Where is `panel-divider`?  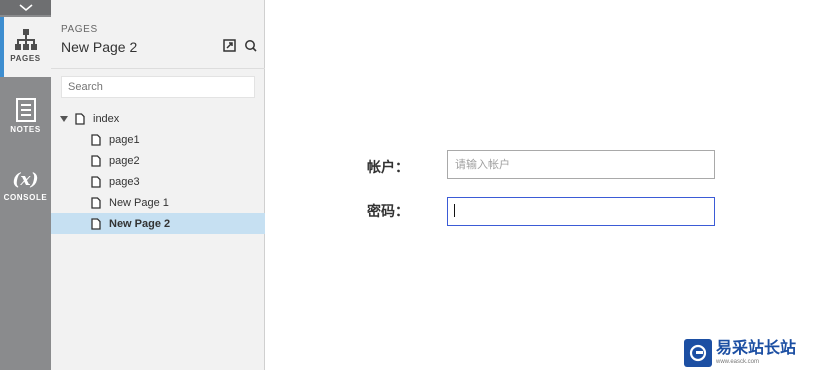
panel-divider is located at coordinates (158, 68).